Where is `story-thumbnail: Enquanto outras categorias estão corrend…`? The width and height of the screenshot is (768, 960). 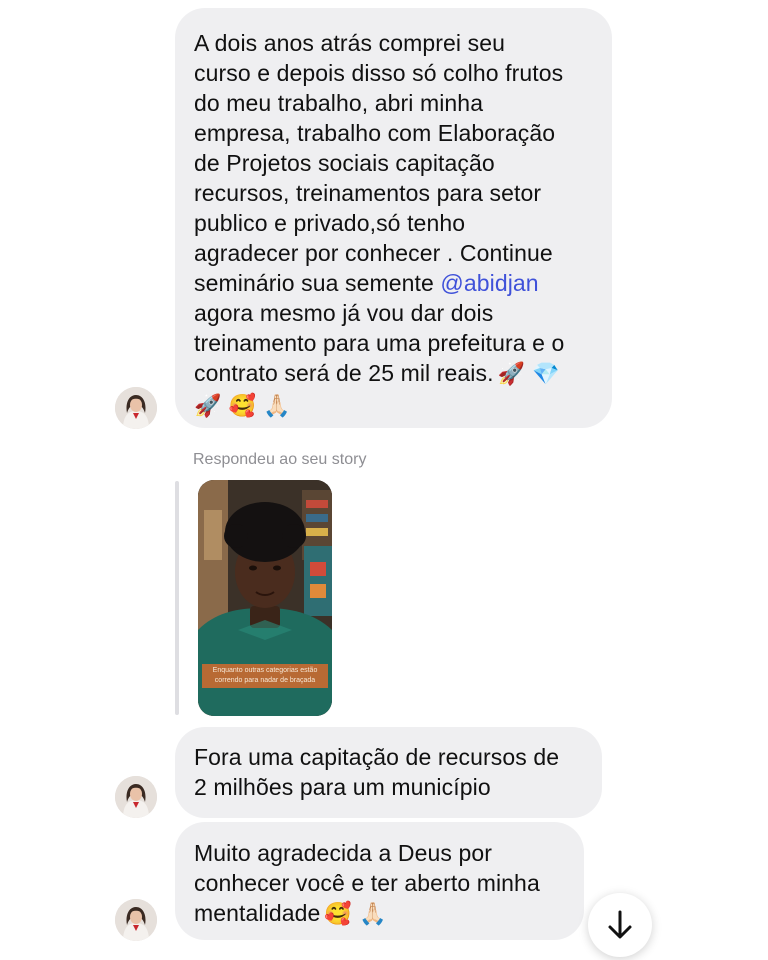
story-thumbnail: Enquanto outras categorias estão corrend… is located at coordinates (265, 598).